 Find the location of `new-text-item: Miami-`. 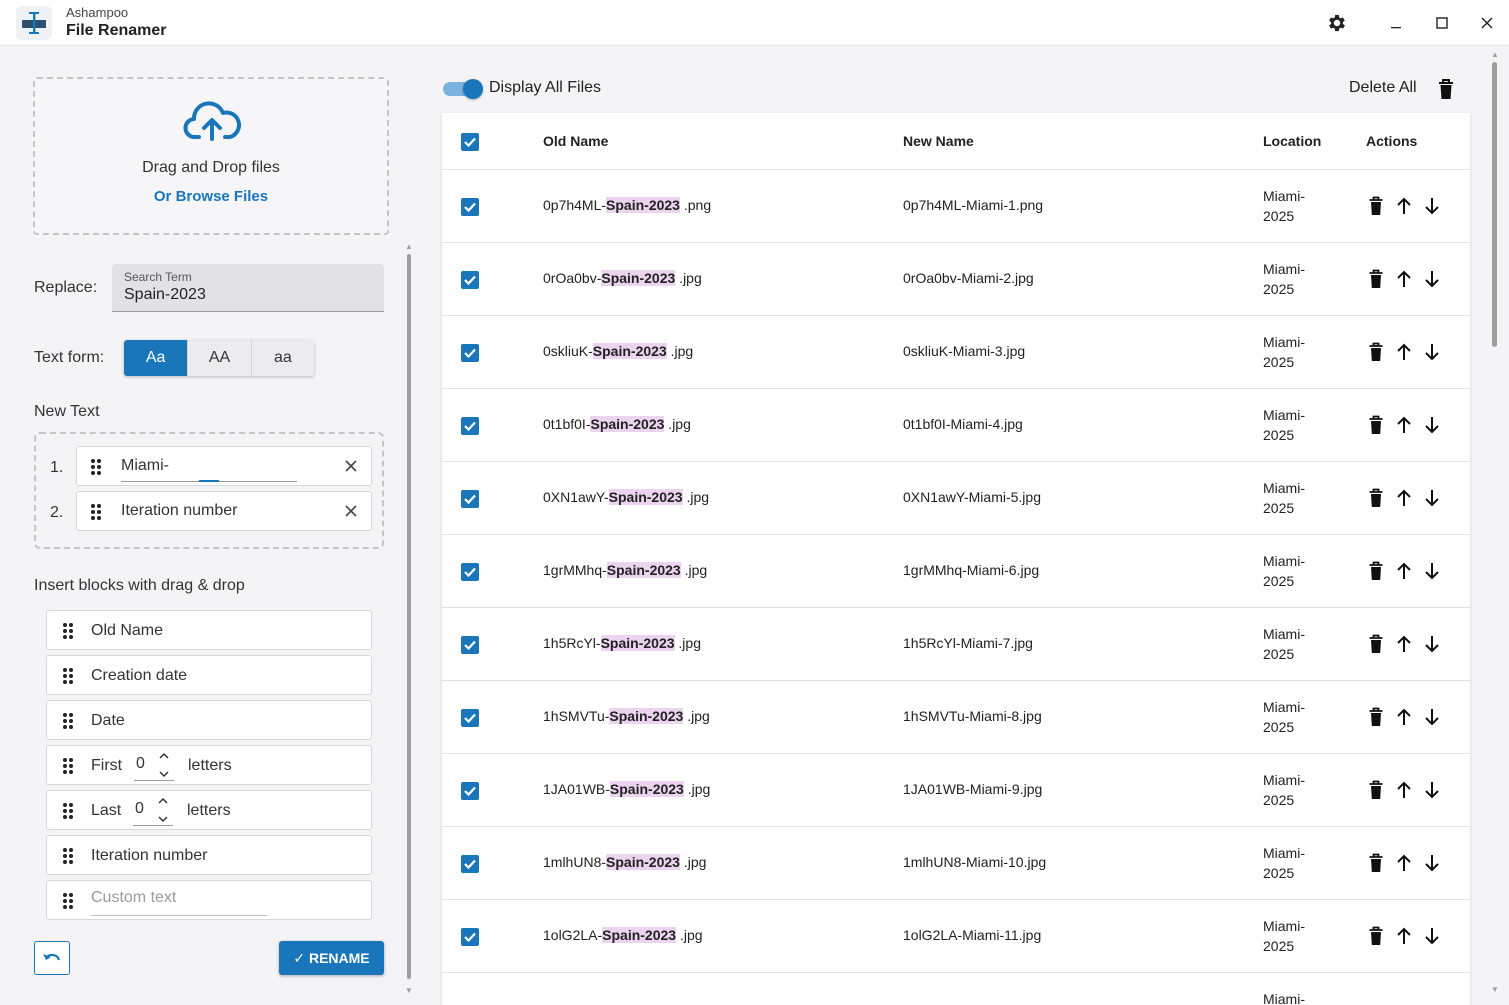

new-text-item: Miami- is located at coordinates (224, 466).